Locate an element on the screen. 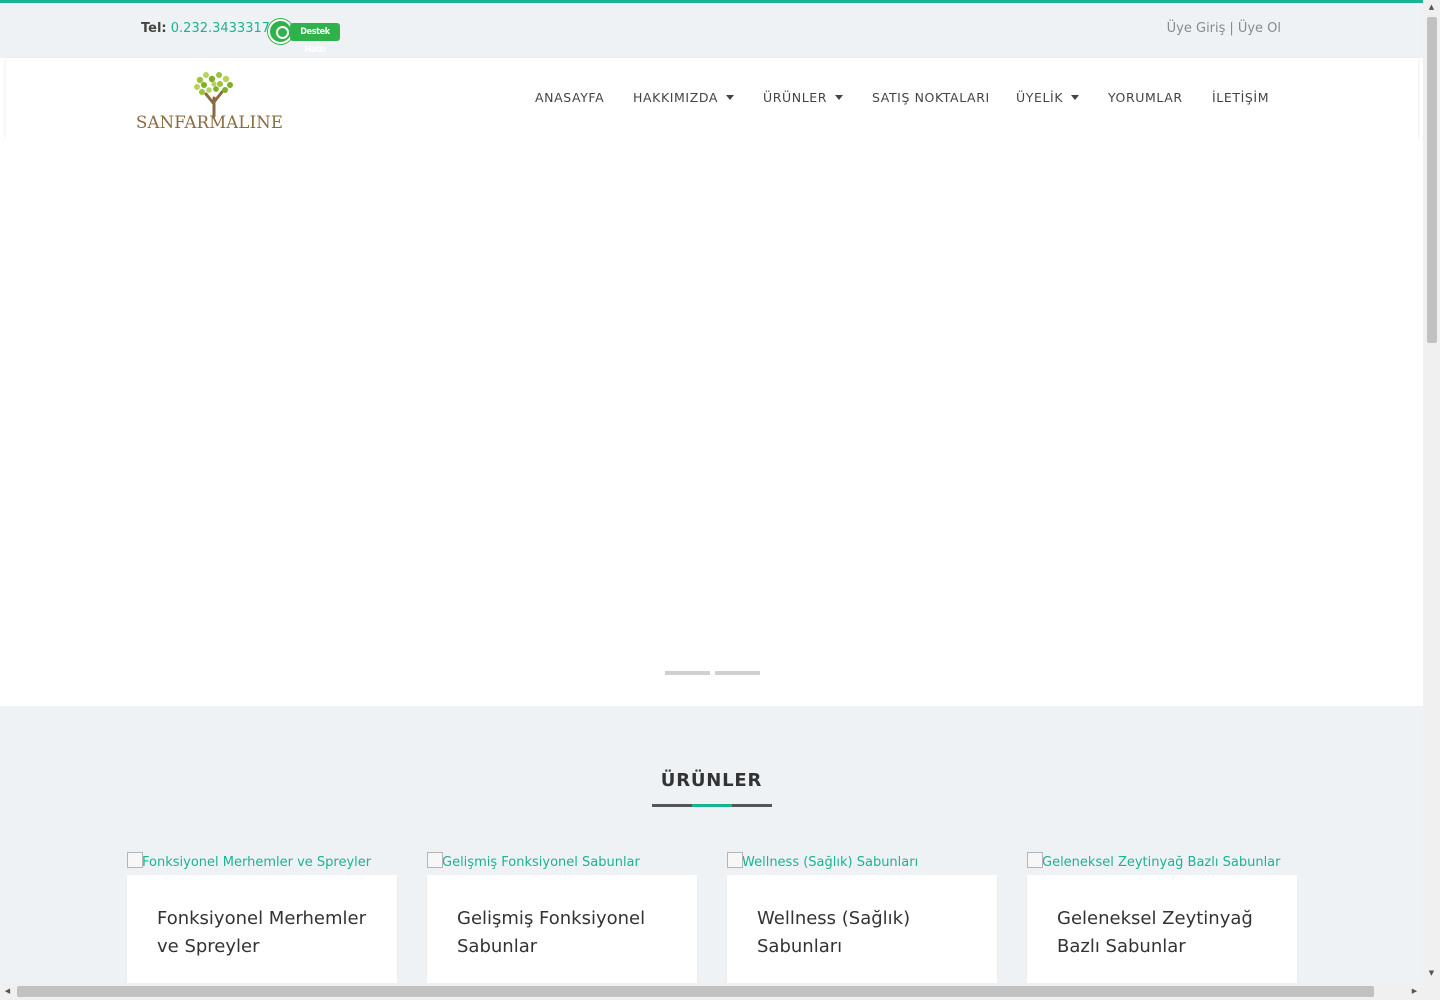 This screenshot has width=1440, height=1000. nav-item-label: SATIŞ NOKTALARI is located at coordinates (931, 97).